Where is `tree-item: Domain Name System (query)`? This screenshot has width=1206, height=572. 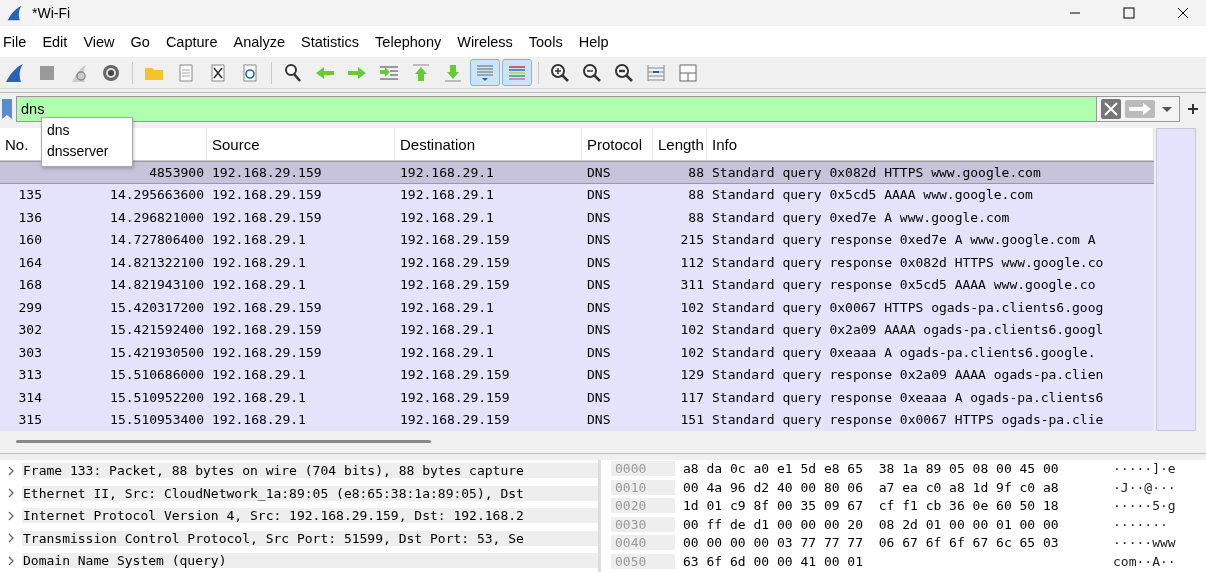
tree-item: Domain Name System (query) is located at coordinates (310, 561).